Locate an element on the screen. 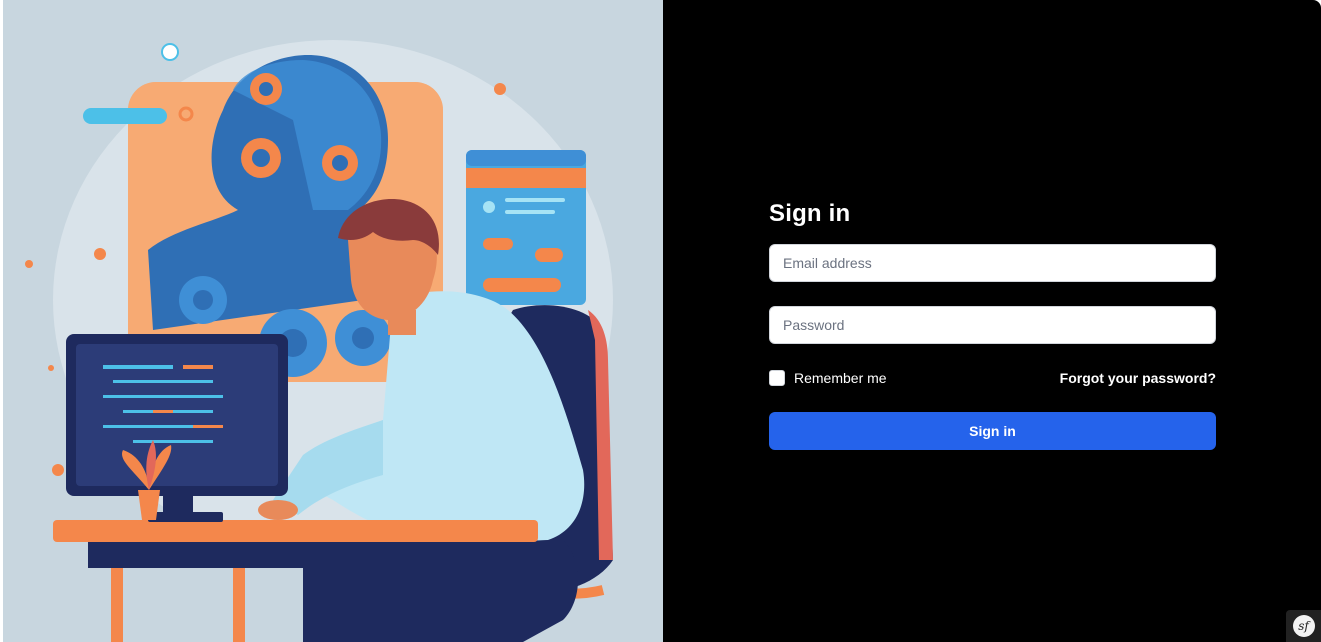 The height and width of the screenshot is (642, 1321). page-title: Sign in is located at coordinates (810, 213).